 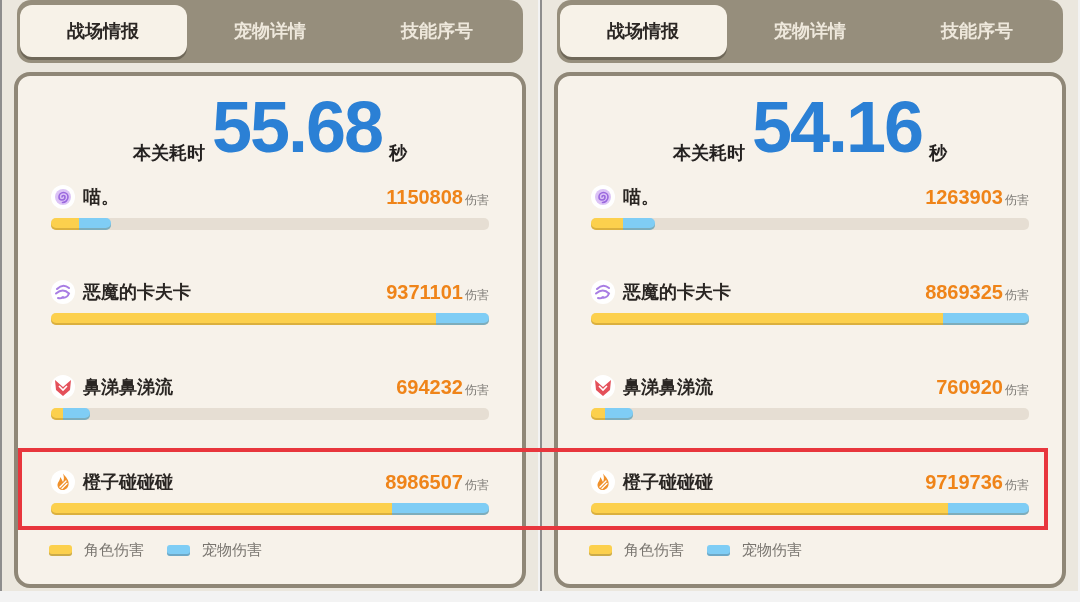 What do you see at coordinates (964, 292) in the screenshot?
I see `damage-value: 8869325` at bounding box center [964, 292].